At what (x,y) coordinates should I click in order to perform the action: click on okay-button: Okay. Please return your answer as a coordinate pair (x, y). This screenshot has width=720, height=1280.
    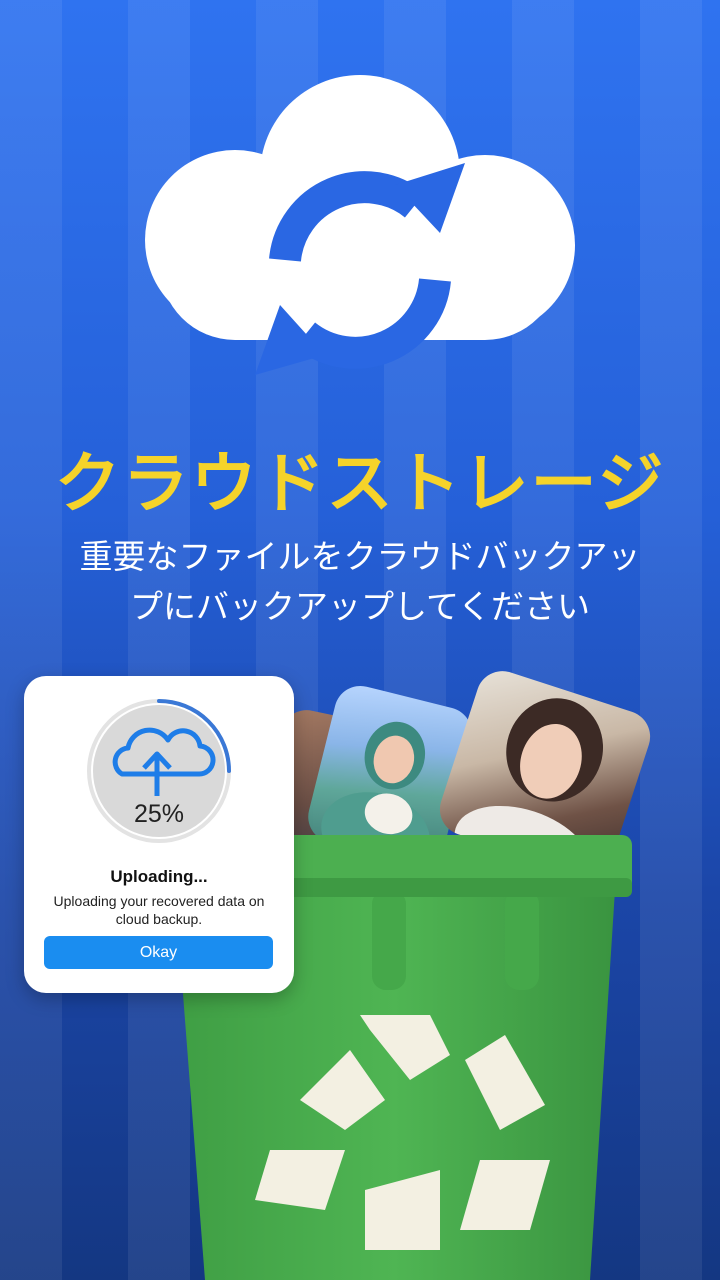
    Looking at the image, I should click on (158, 952).